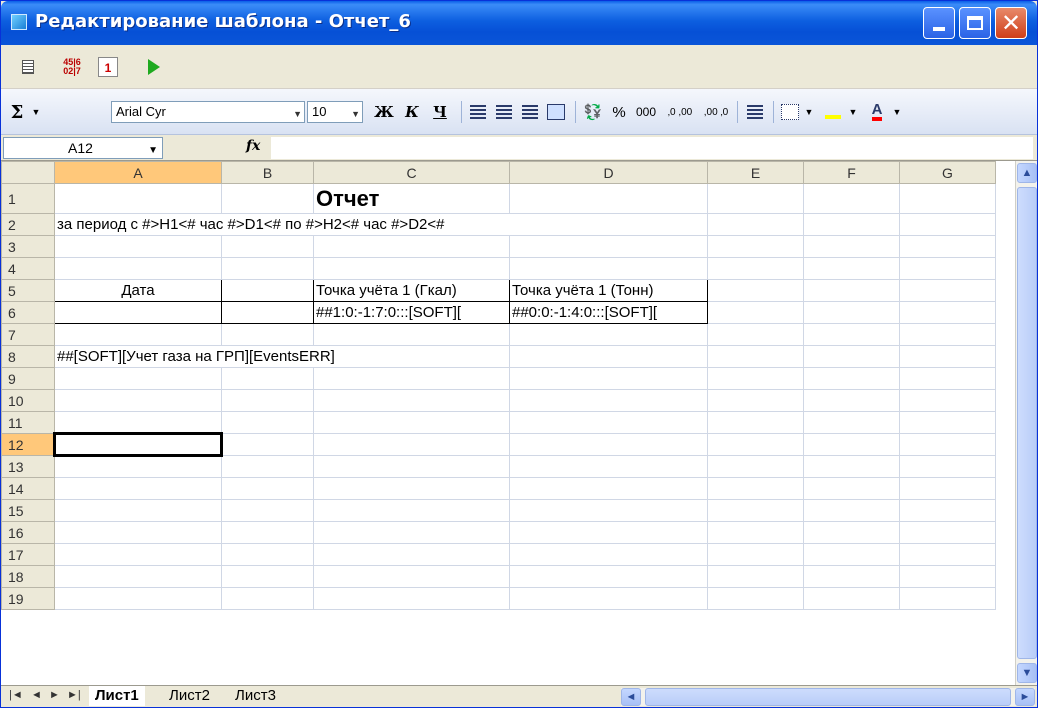 The width and height of the screenshot is (1038, 708). Describe the element at coordinates (478, 112) in the screenshot. I see `align-left-button` at that location.